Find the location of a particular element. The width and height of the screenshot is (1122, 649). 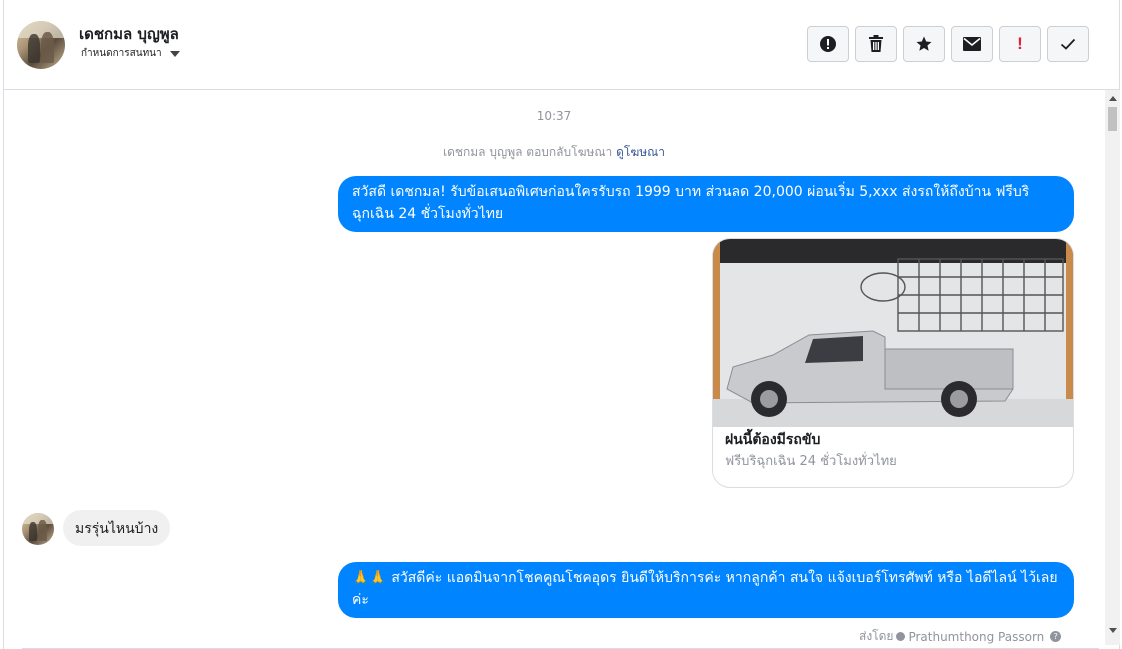

assign-conversation-dropdown: กำหนดการสนทนา is located at coordinates (130, 53).